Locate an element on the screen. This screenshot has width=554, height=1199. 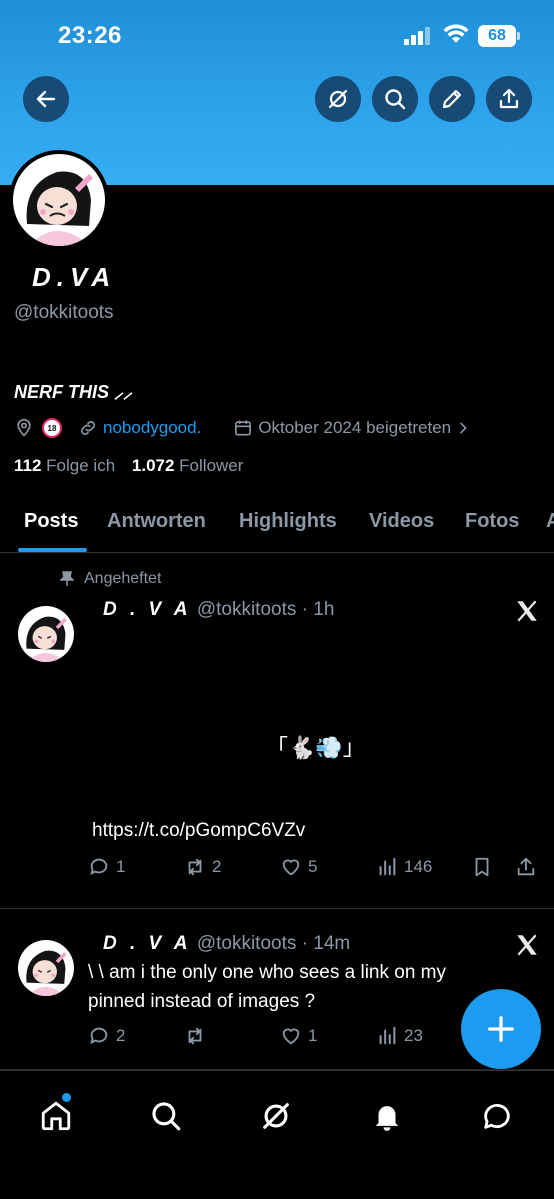
pinned-indicator: Angeheftet is located at coordinates (110, 579).